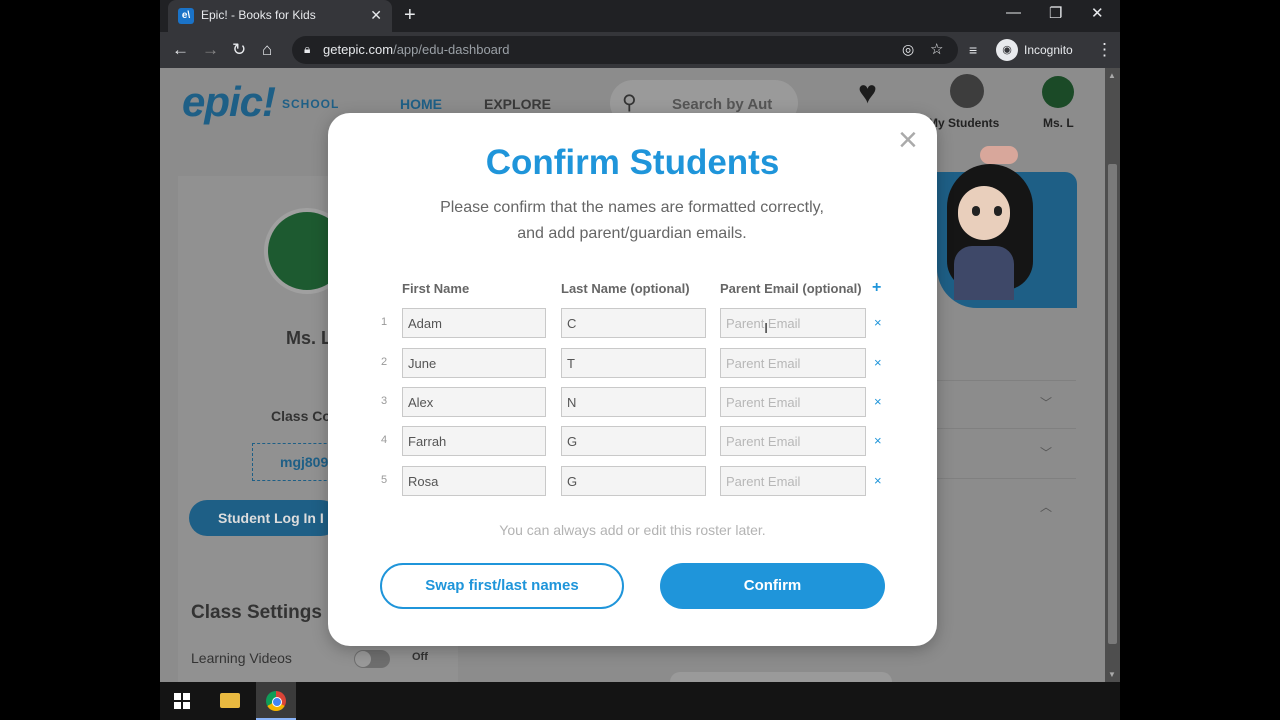 The image size is (1280, 720). What do you see at coordinates (999, 155) in the screenshot?
I see `character-bow` at bounding box center [999, 155].